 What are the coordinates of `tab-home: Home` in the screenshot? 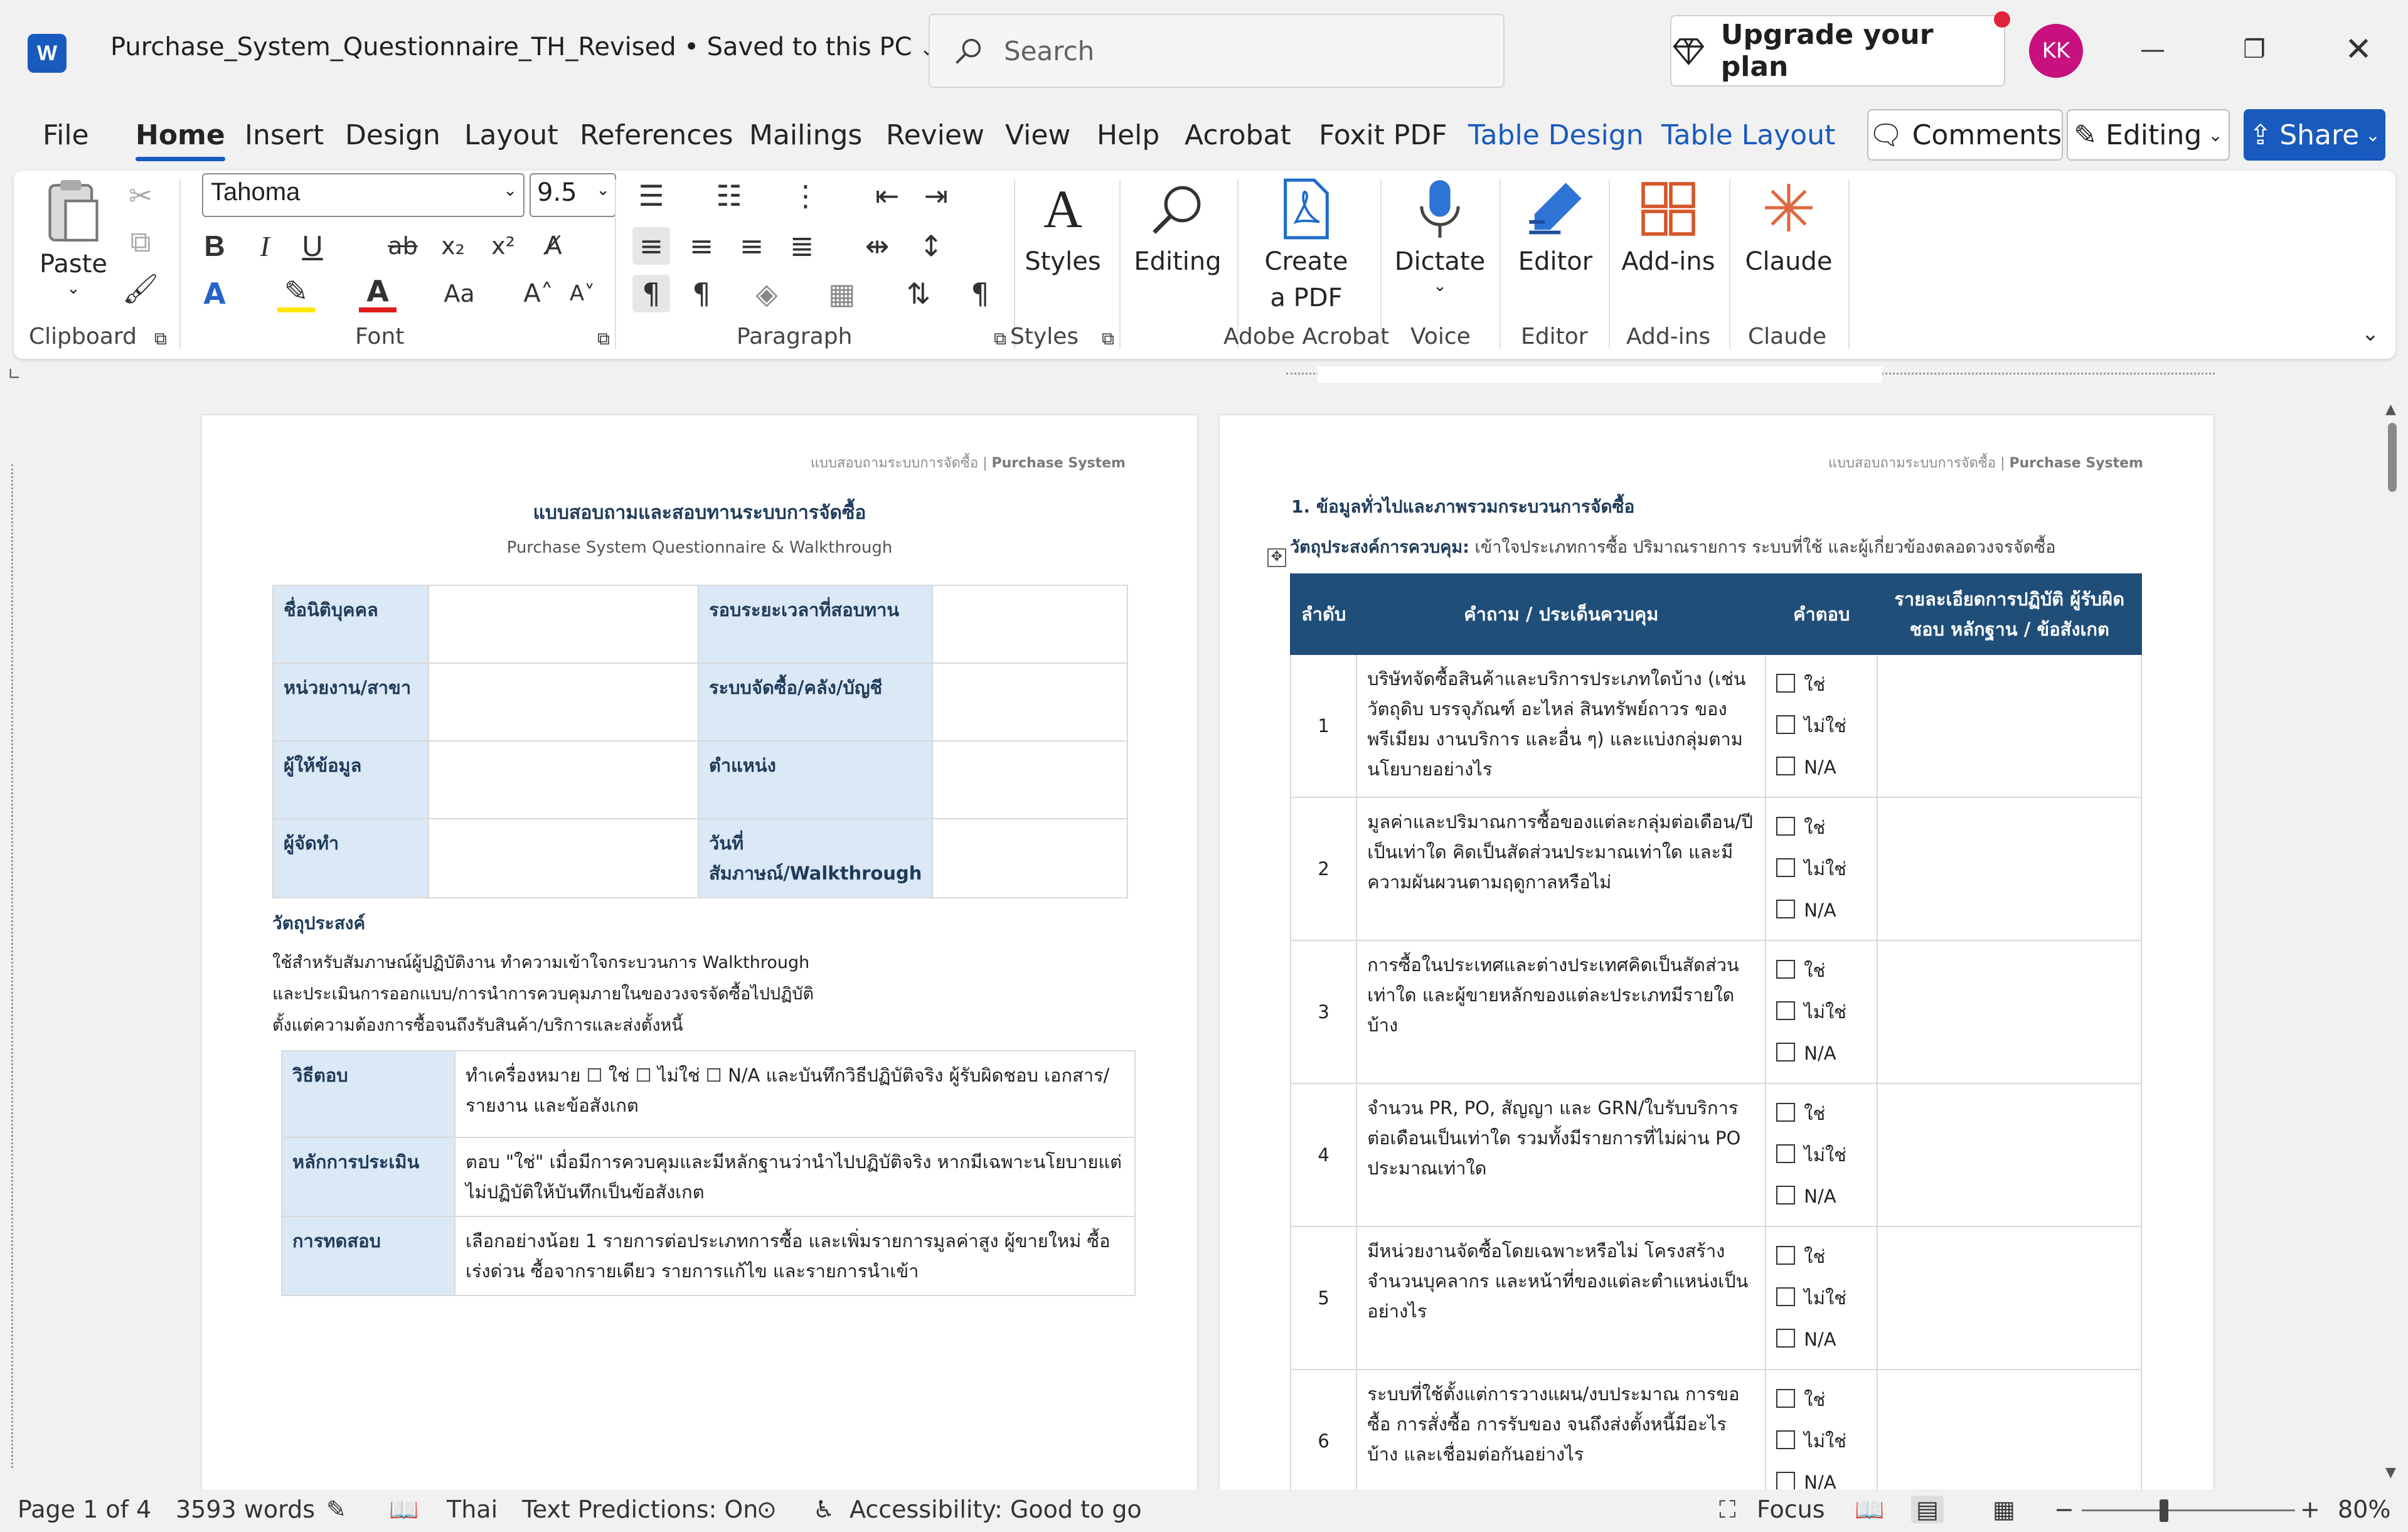 It's located at (180, 140).